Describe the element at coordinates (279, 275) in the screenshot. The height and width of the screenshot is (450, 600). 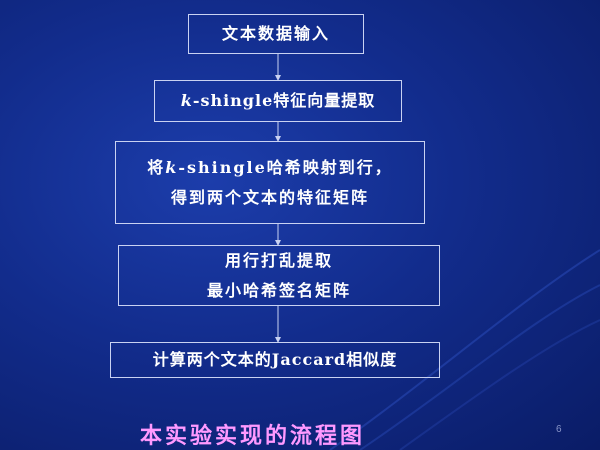
I see `flow-step-4: 用行打乱提取 最小哈希签名矩阵` at that location.